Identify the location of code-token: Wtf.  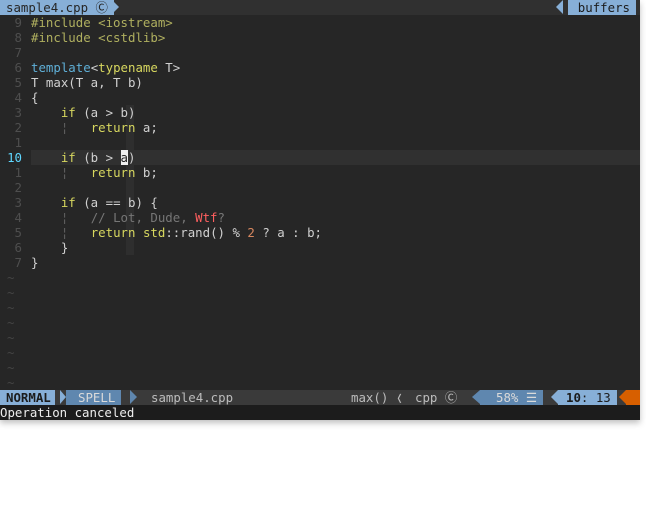
(206, 217).